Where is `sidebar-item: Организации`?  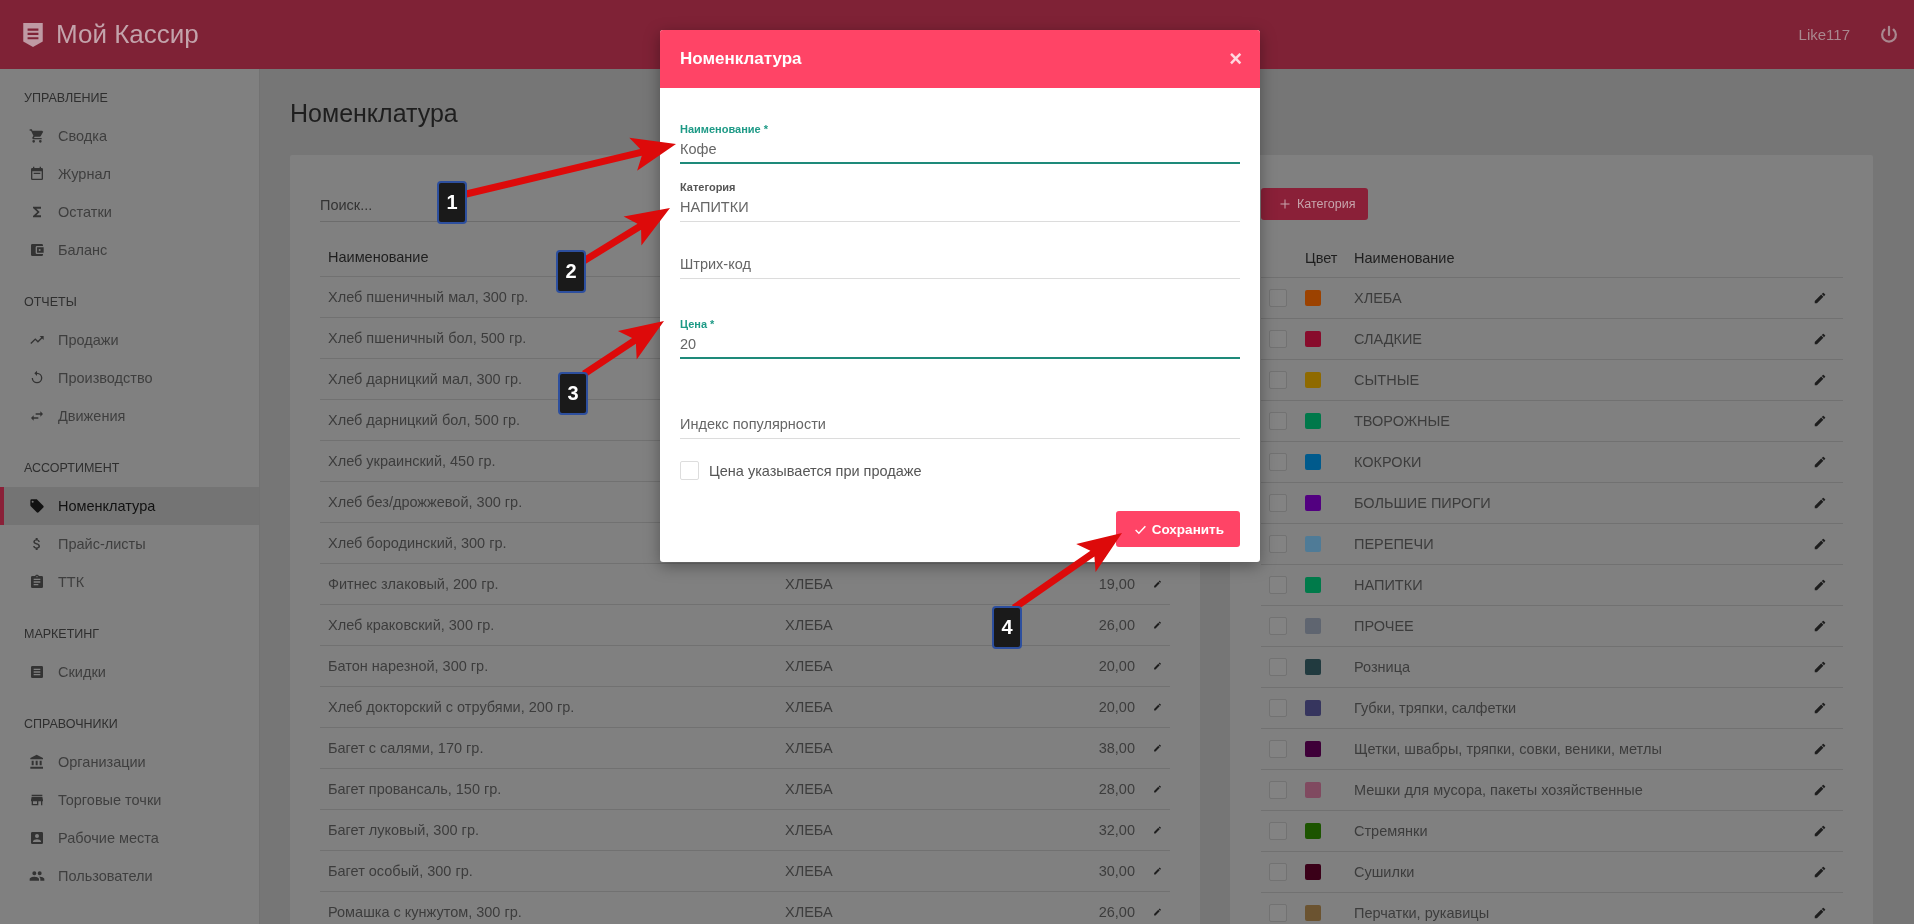
sidebar-item: Организации is located at coordinates (129, 762).